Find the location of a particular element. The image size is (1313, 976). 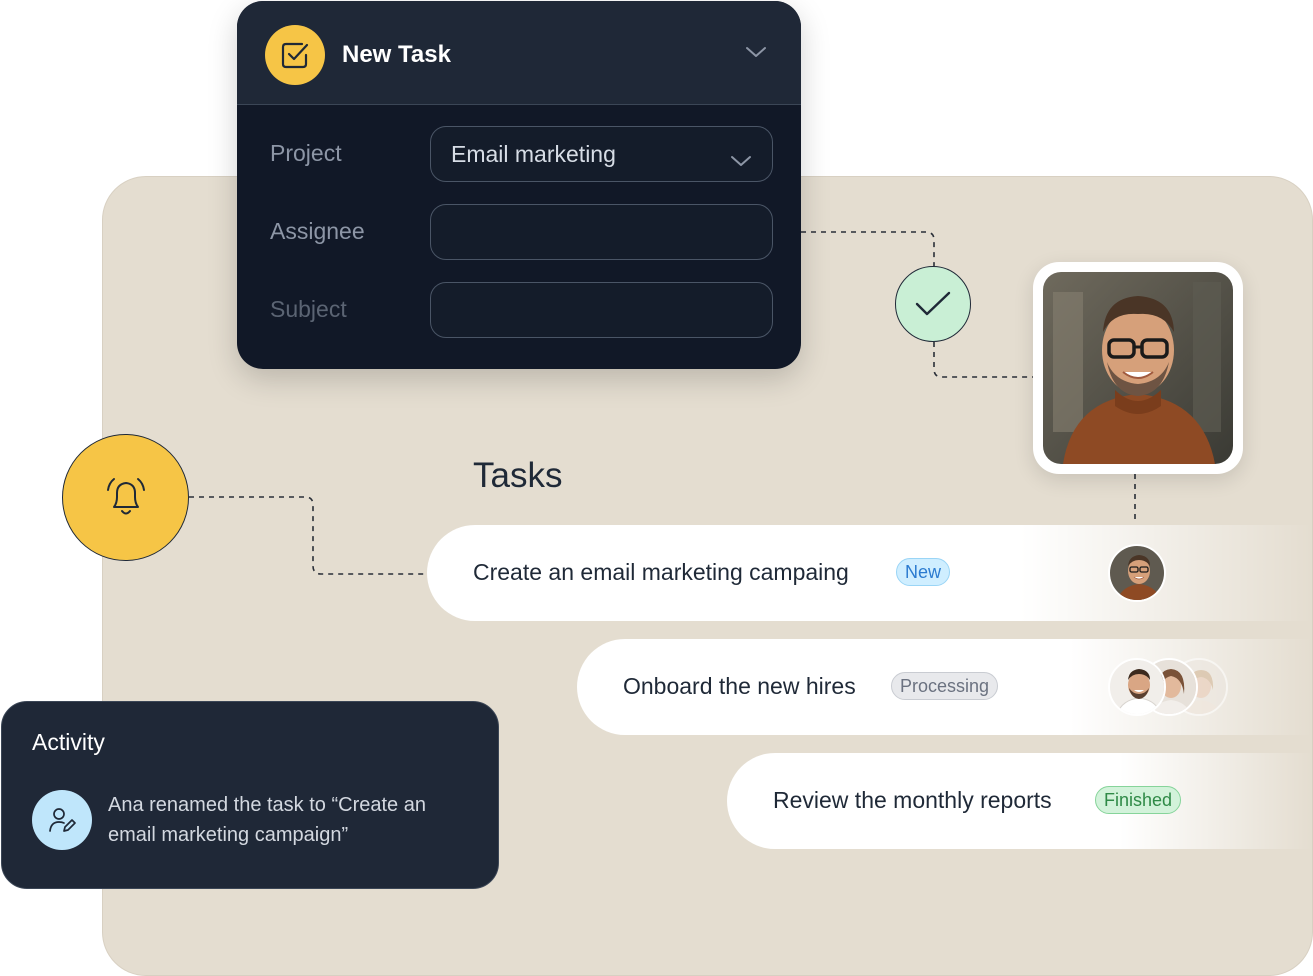

activity-title: Activity is located at coordinates (68, 742).